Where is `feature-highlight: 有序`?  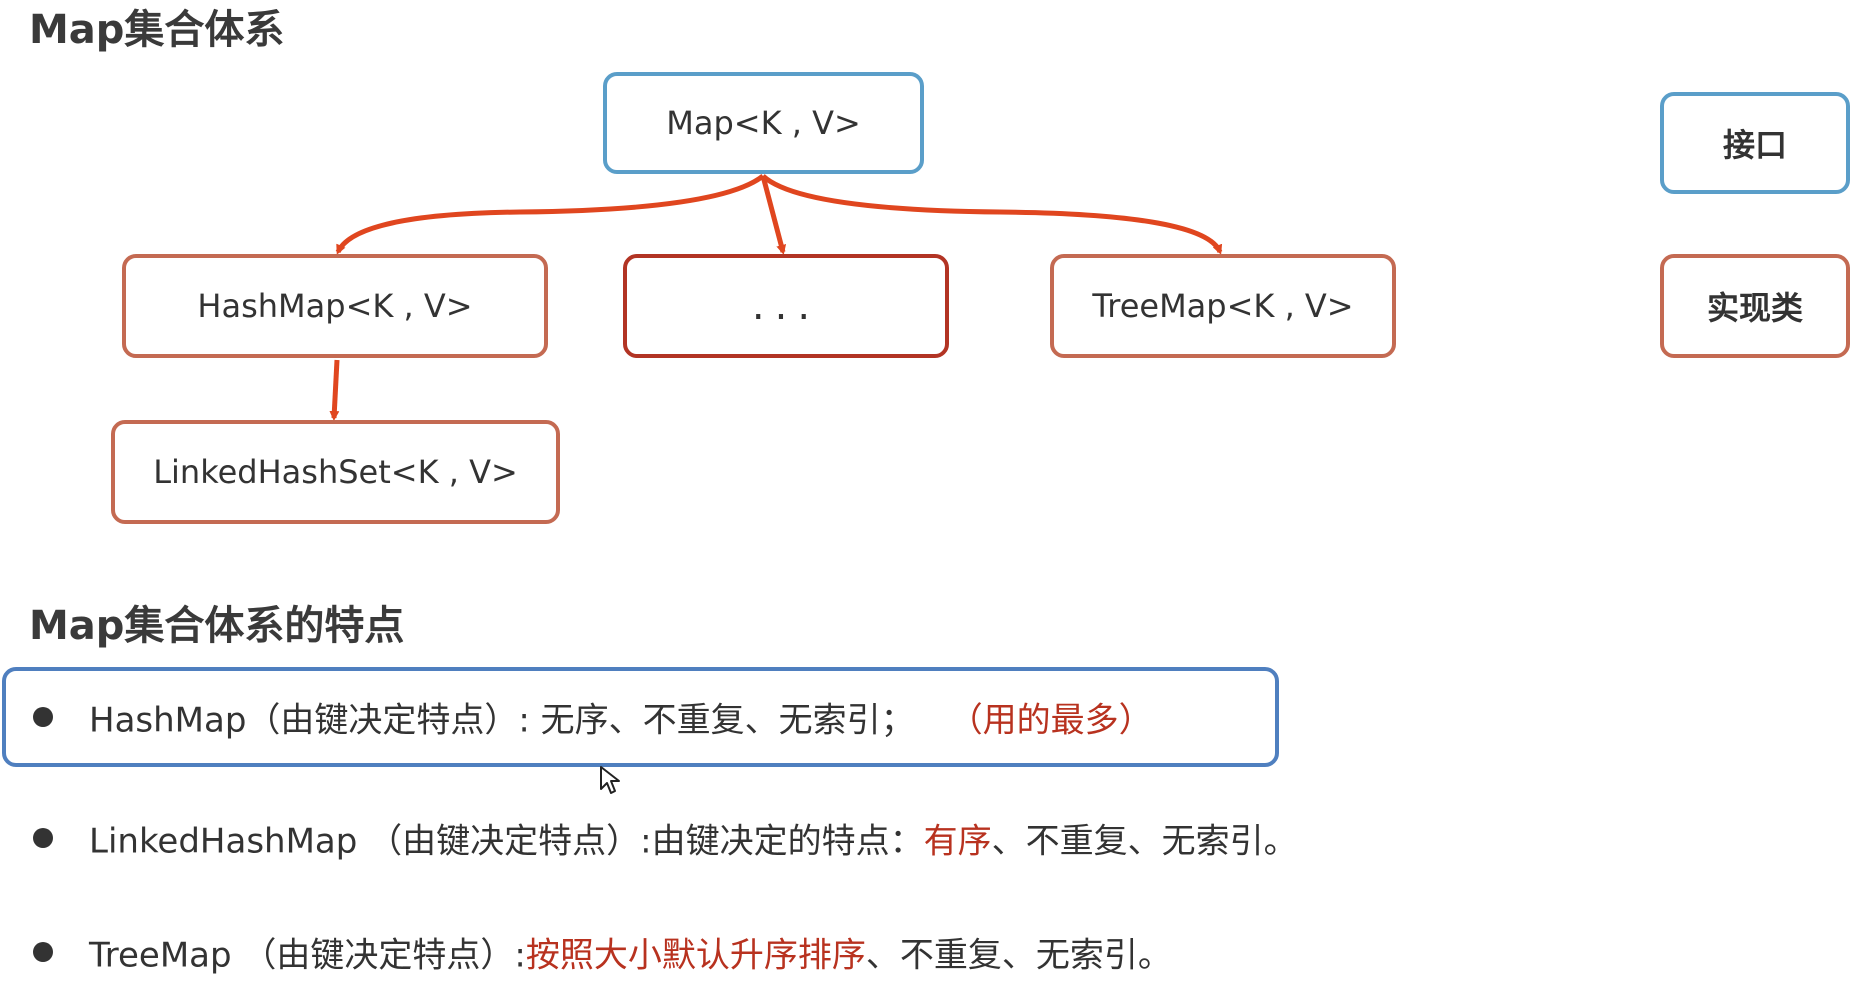 feature-highlight: 有序 is located at coordinates (957, 841).